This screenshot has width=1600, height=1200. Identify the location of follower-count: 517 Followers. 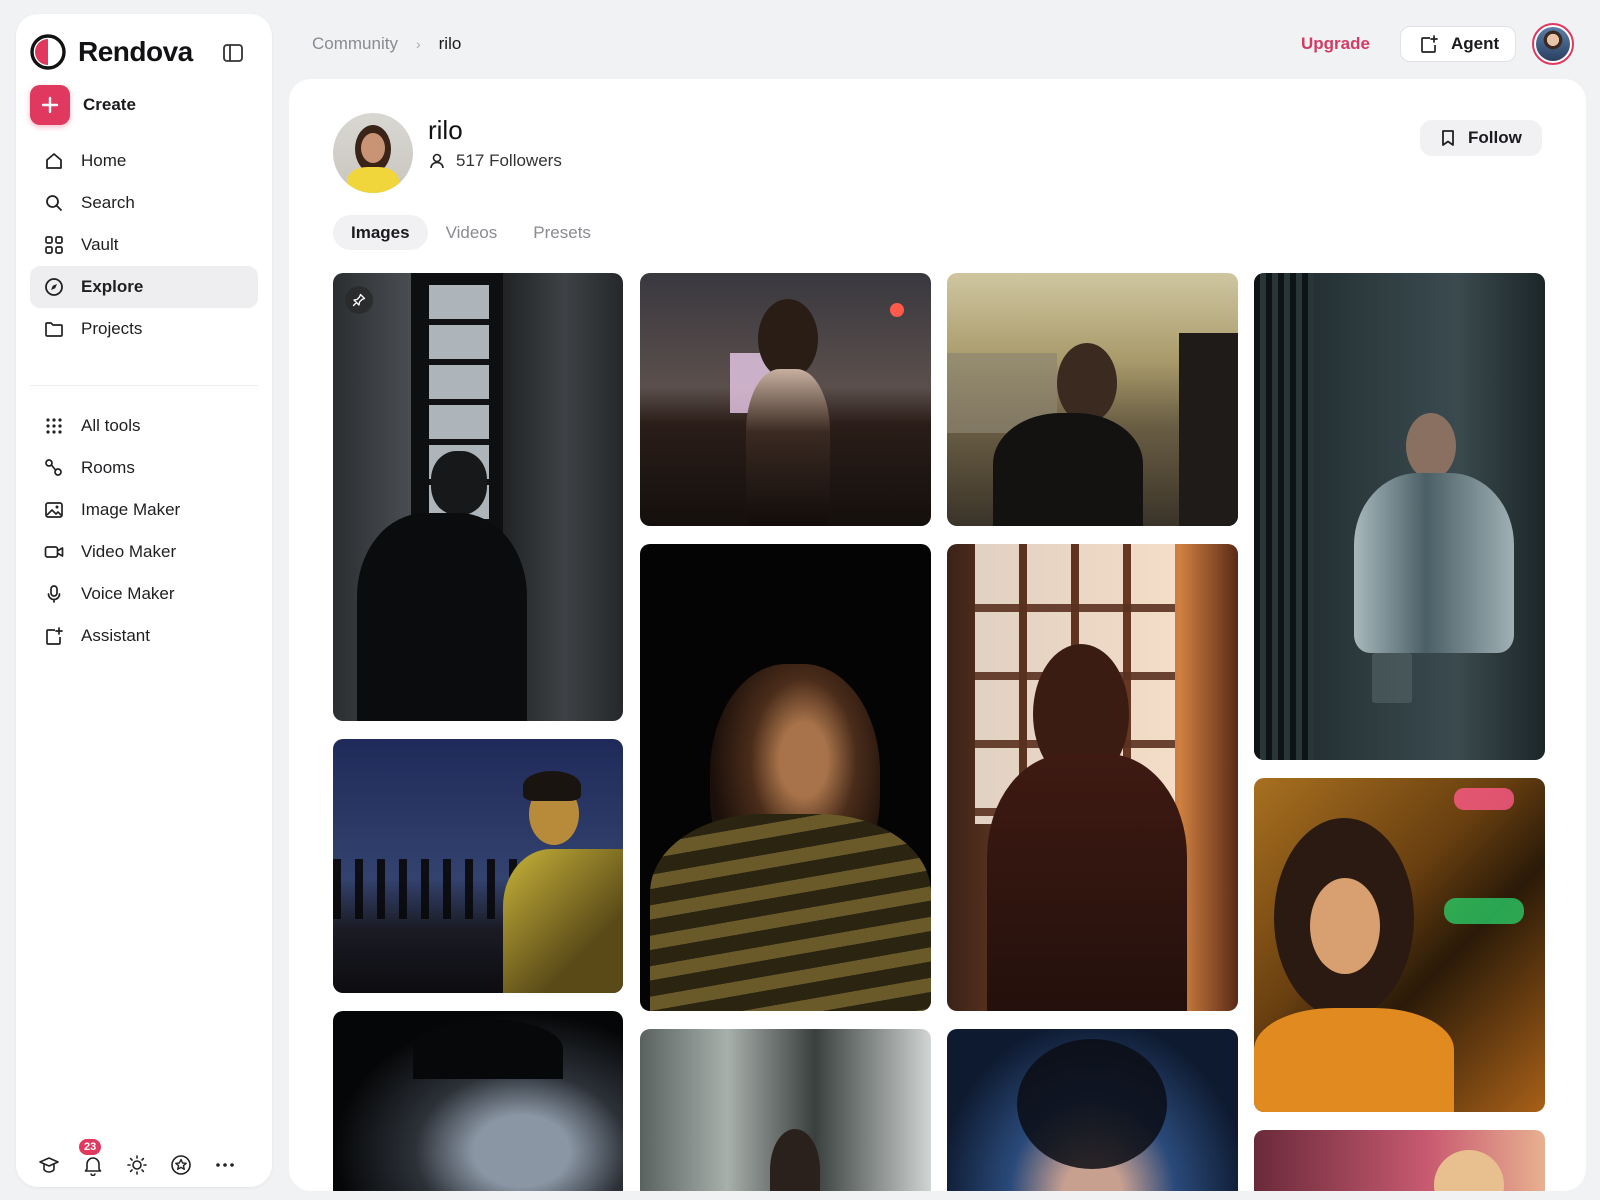
(495, 161).